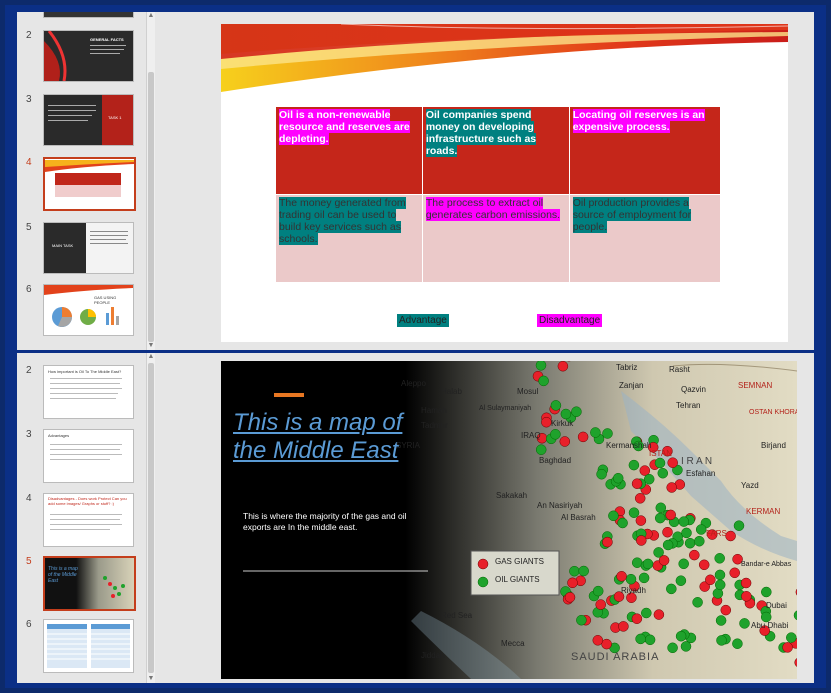 Image resolution: width=831 pixels, height=693 pixels. What do you see at coordinates (505, 408) in the screenshot?
I see `map-place-label: Al Sulaymaniyah` at bounding box center [505, 408].